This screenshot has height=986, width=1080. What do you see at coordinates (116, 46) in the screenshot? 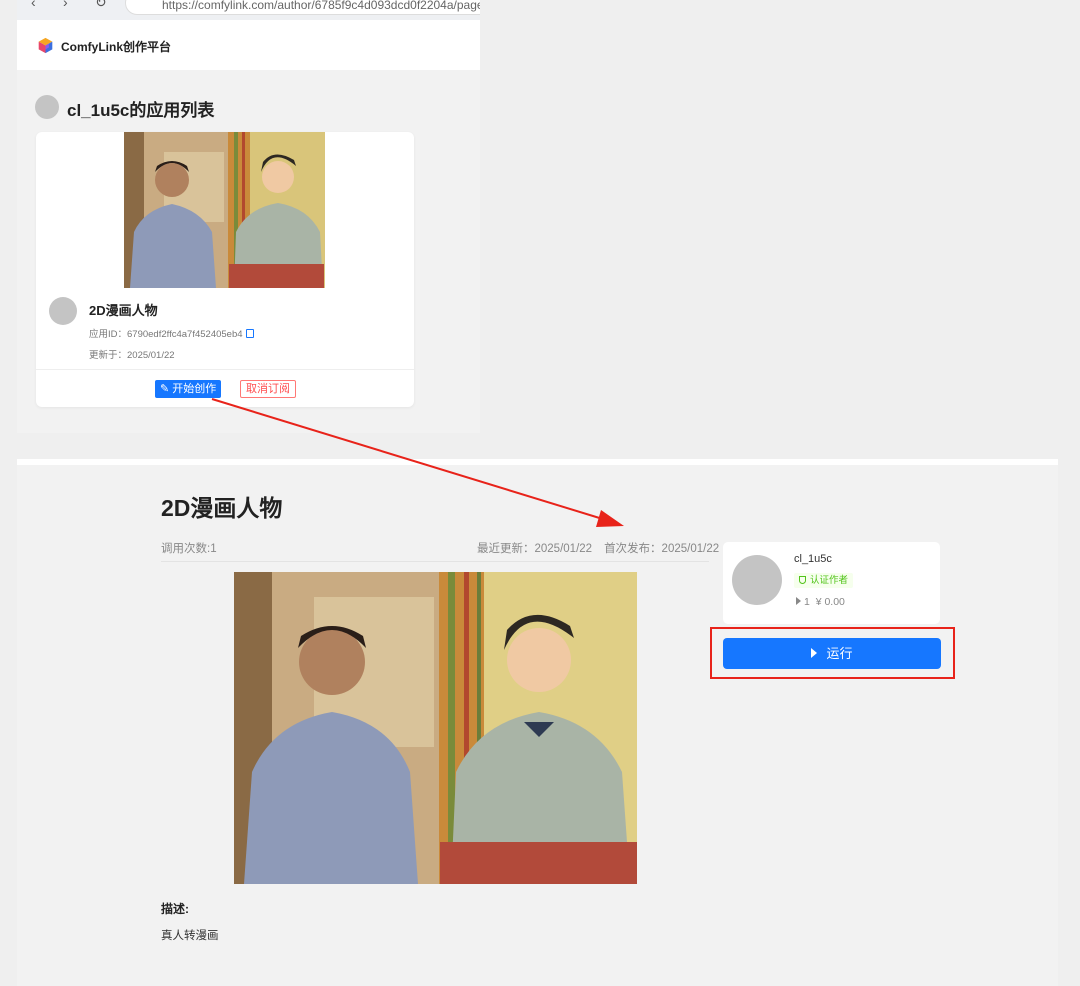
I see `brand-name: ComfyLink创作平台` at bounding box center [116, 46].